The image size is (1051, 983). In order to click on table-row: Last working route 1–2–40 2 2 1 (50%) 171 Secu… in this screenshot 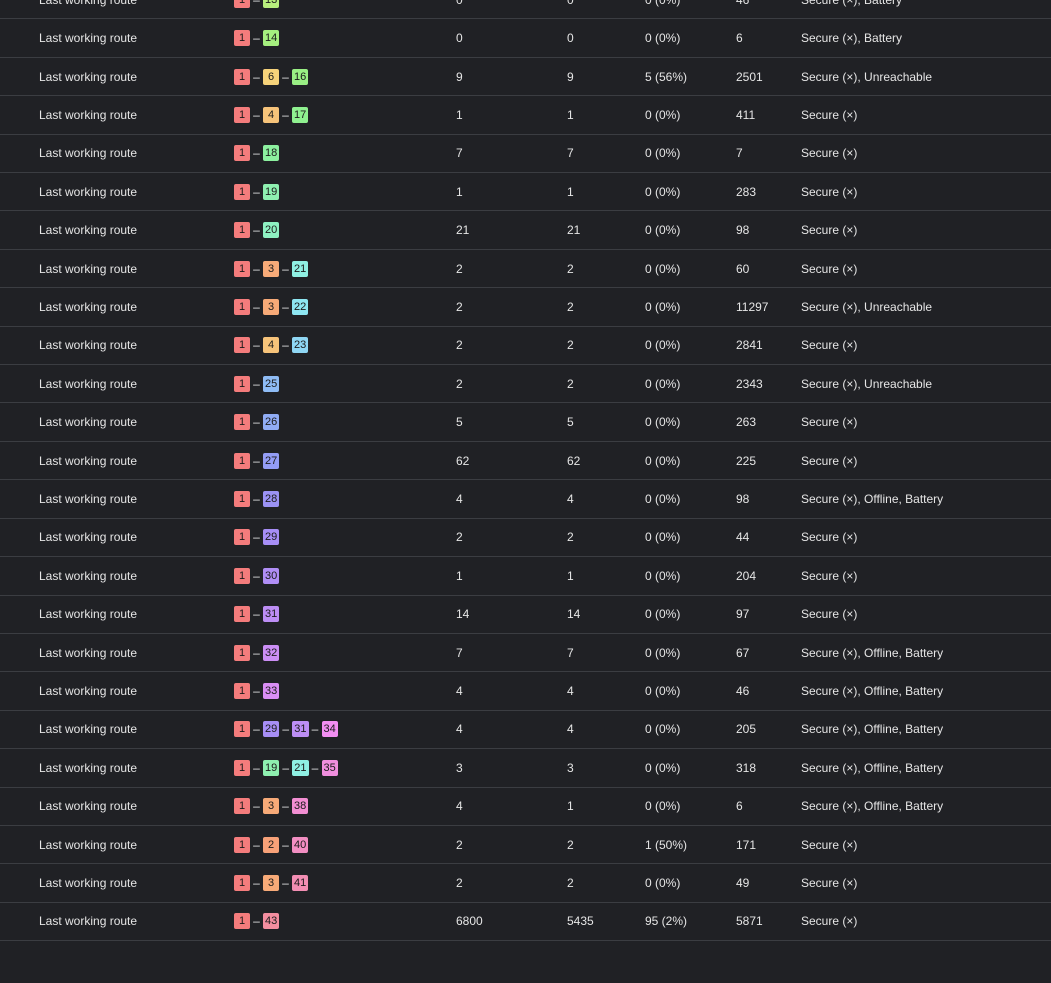, I will do `click(525, 845)`.